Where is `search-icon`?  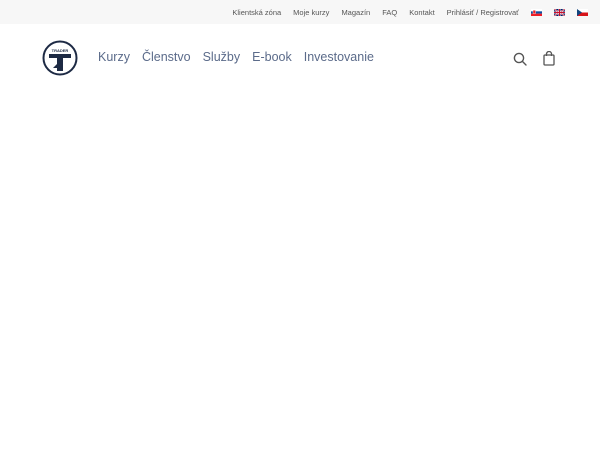 search-icon is located at coordinates (520, 59).